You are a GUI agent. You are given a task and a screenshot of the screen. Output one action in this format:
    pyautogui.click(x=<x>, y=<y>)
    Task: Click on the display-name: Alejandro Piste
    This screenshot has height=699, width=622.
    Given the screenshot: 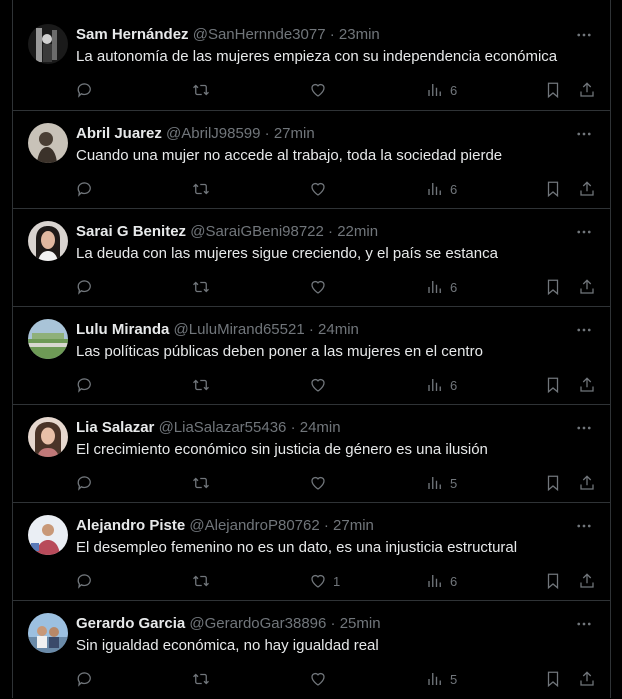 What is the action you would take?
    pyautogui.click(x=130, y=525)
    